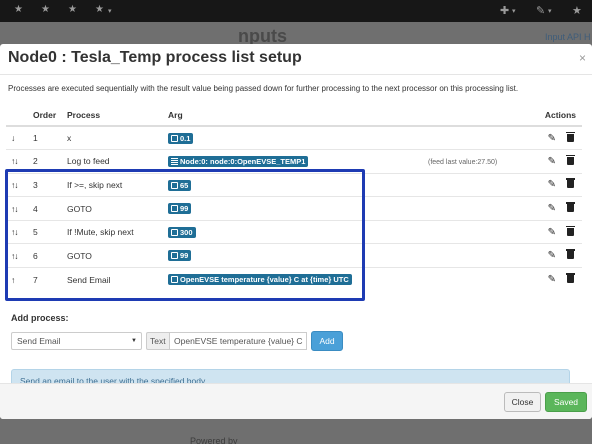  Describe the element at coordinates (577, 10) in the screenshot. I see `star-icon: ★` at that location.